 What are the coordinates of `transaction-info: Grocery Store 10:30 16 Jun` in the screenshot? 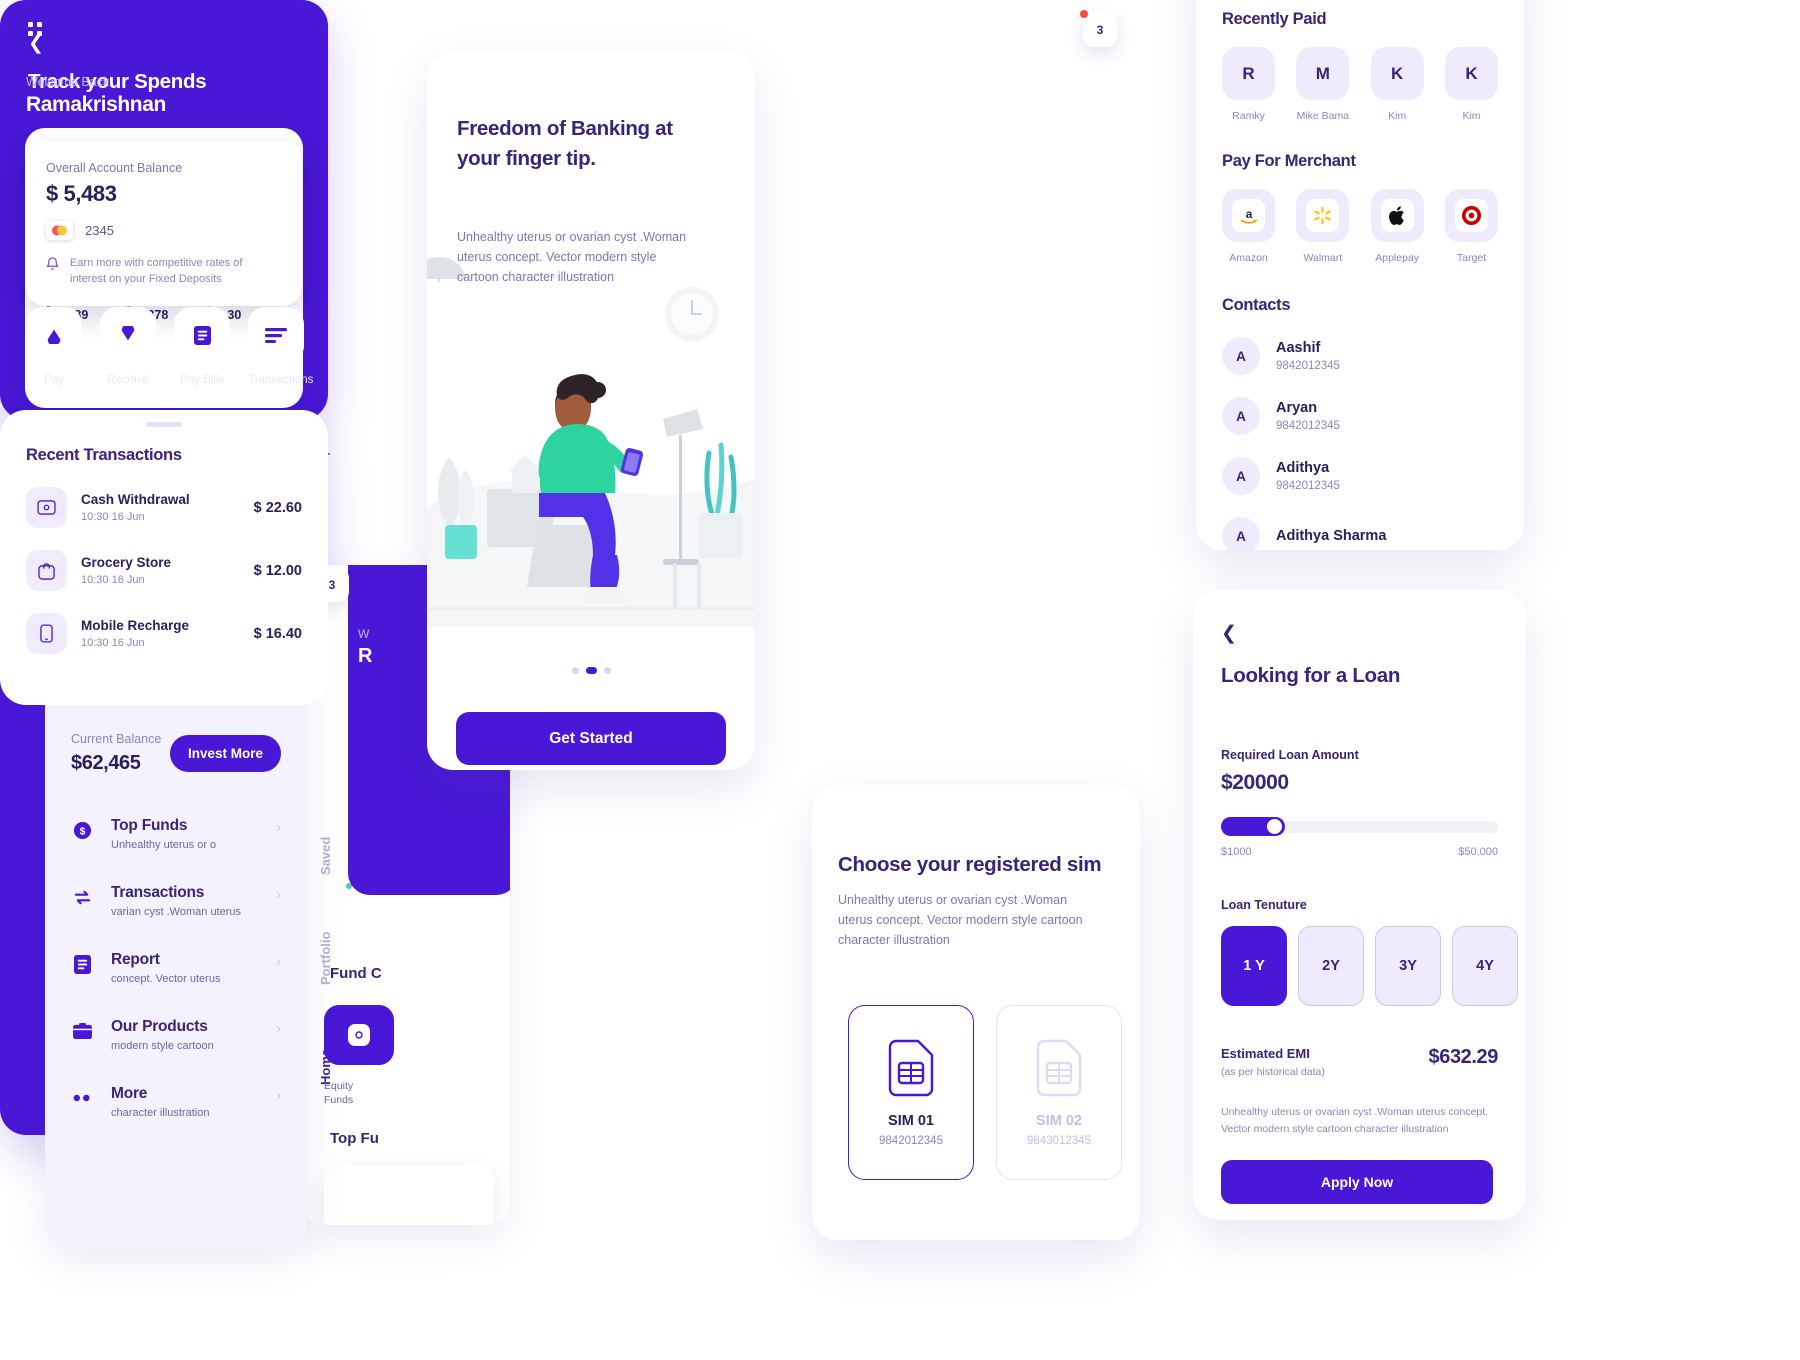 It's located at (167, 570).